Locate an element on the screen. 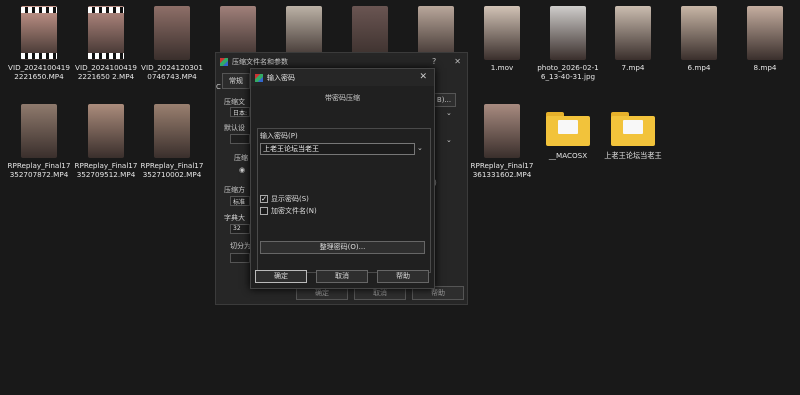 The width and height of the screenshot is (800, 395). file-name: __MACOSX is located at coordinates (568, 155).